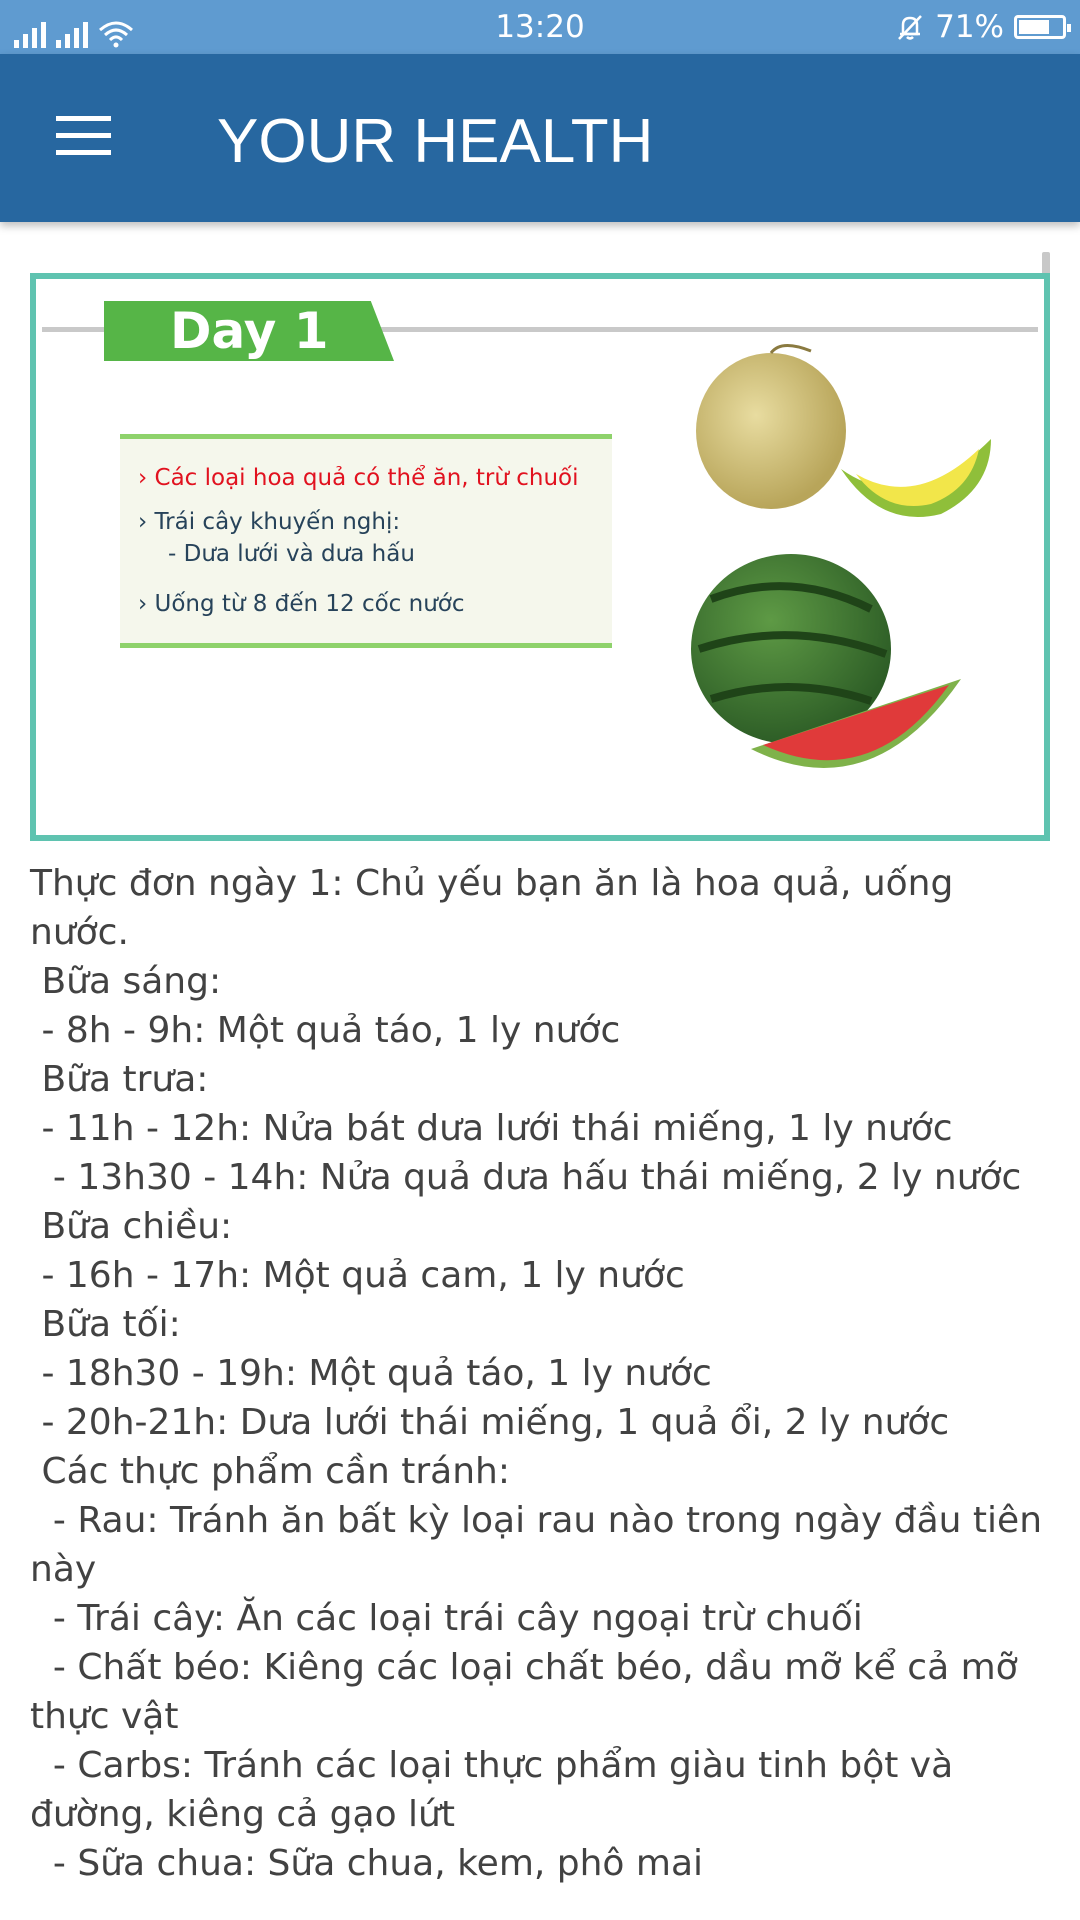 The width and height of the screenshot is (1080, 1920). I want to click on banner-line: › Uống từ 8 đến 12 cốc nước, so click(301, 604).